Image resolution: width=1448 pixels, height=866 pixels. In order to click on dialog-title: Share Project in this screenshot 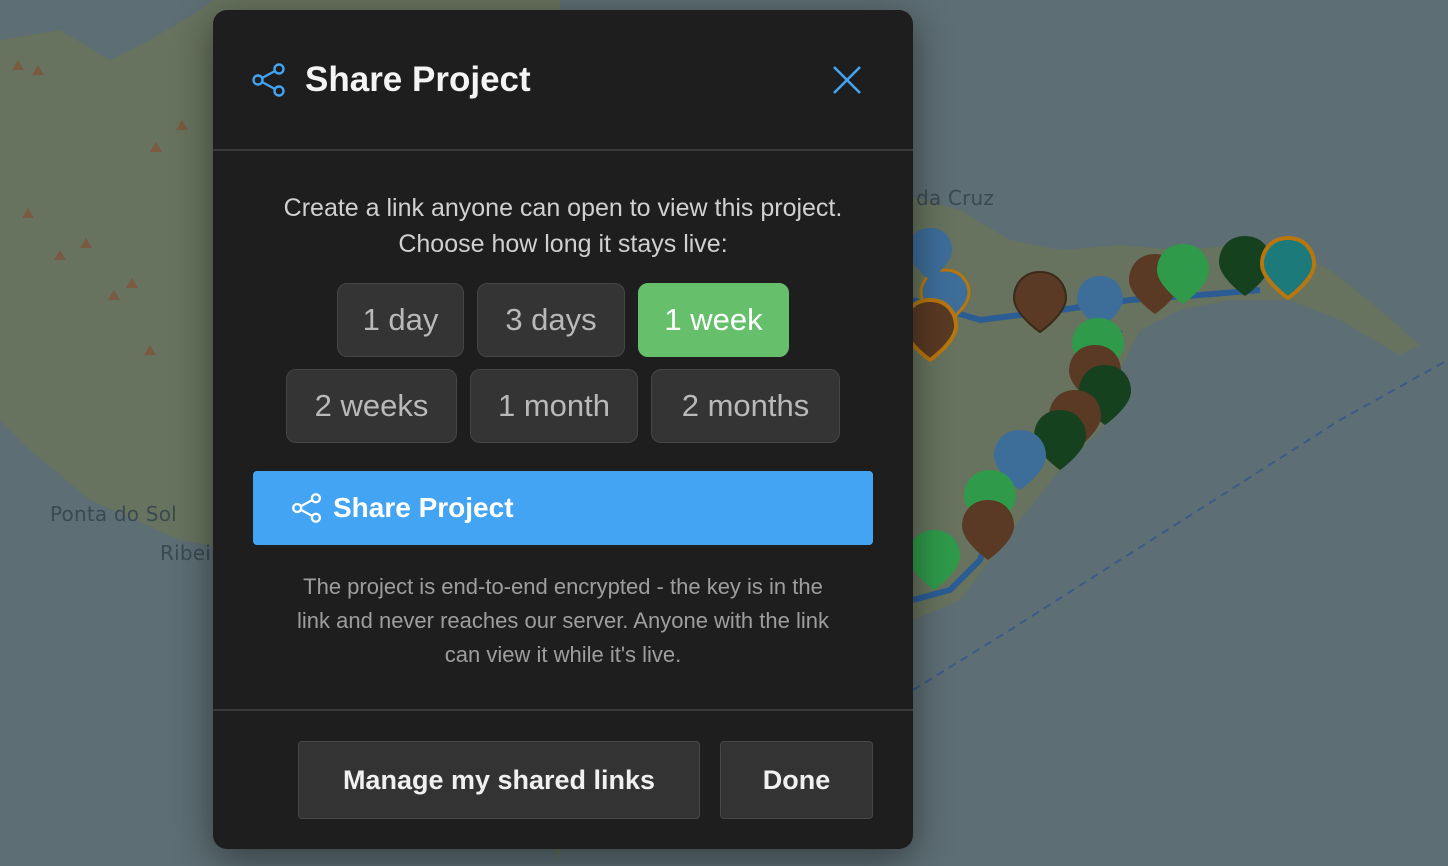, I will do `click(418, 79)`.